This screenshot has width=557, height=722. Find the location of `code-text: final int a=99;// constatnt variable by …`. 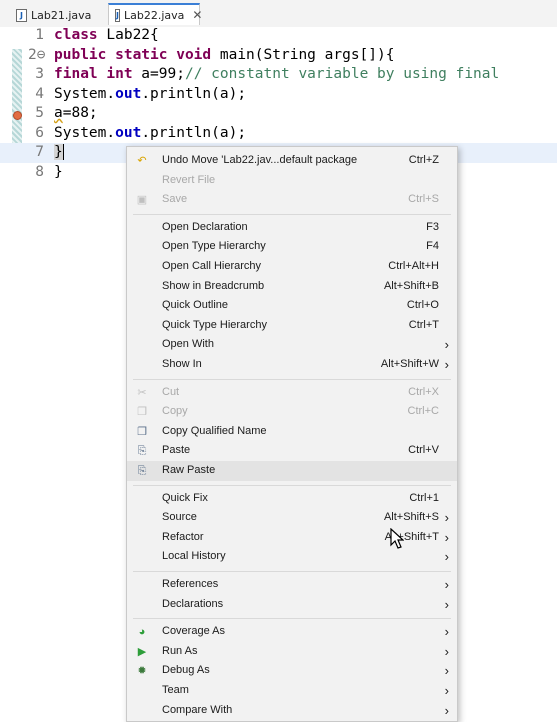

code-text: final int a=99;// constatnt variable by … is located at coordinates (276, 75).